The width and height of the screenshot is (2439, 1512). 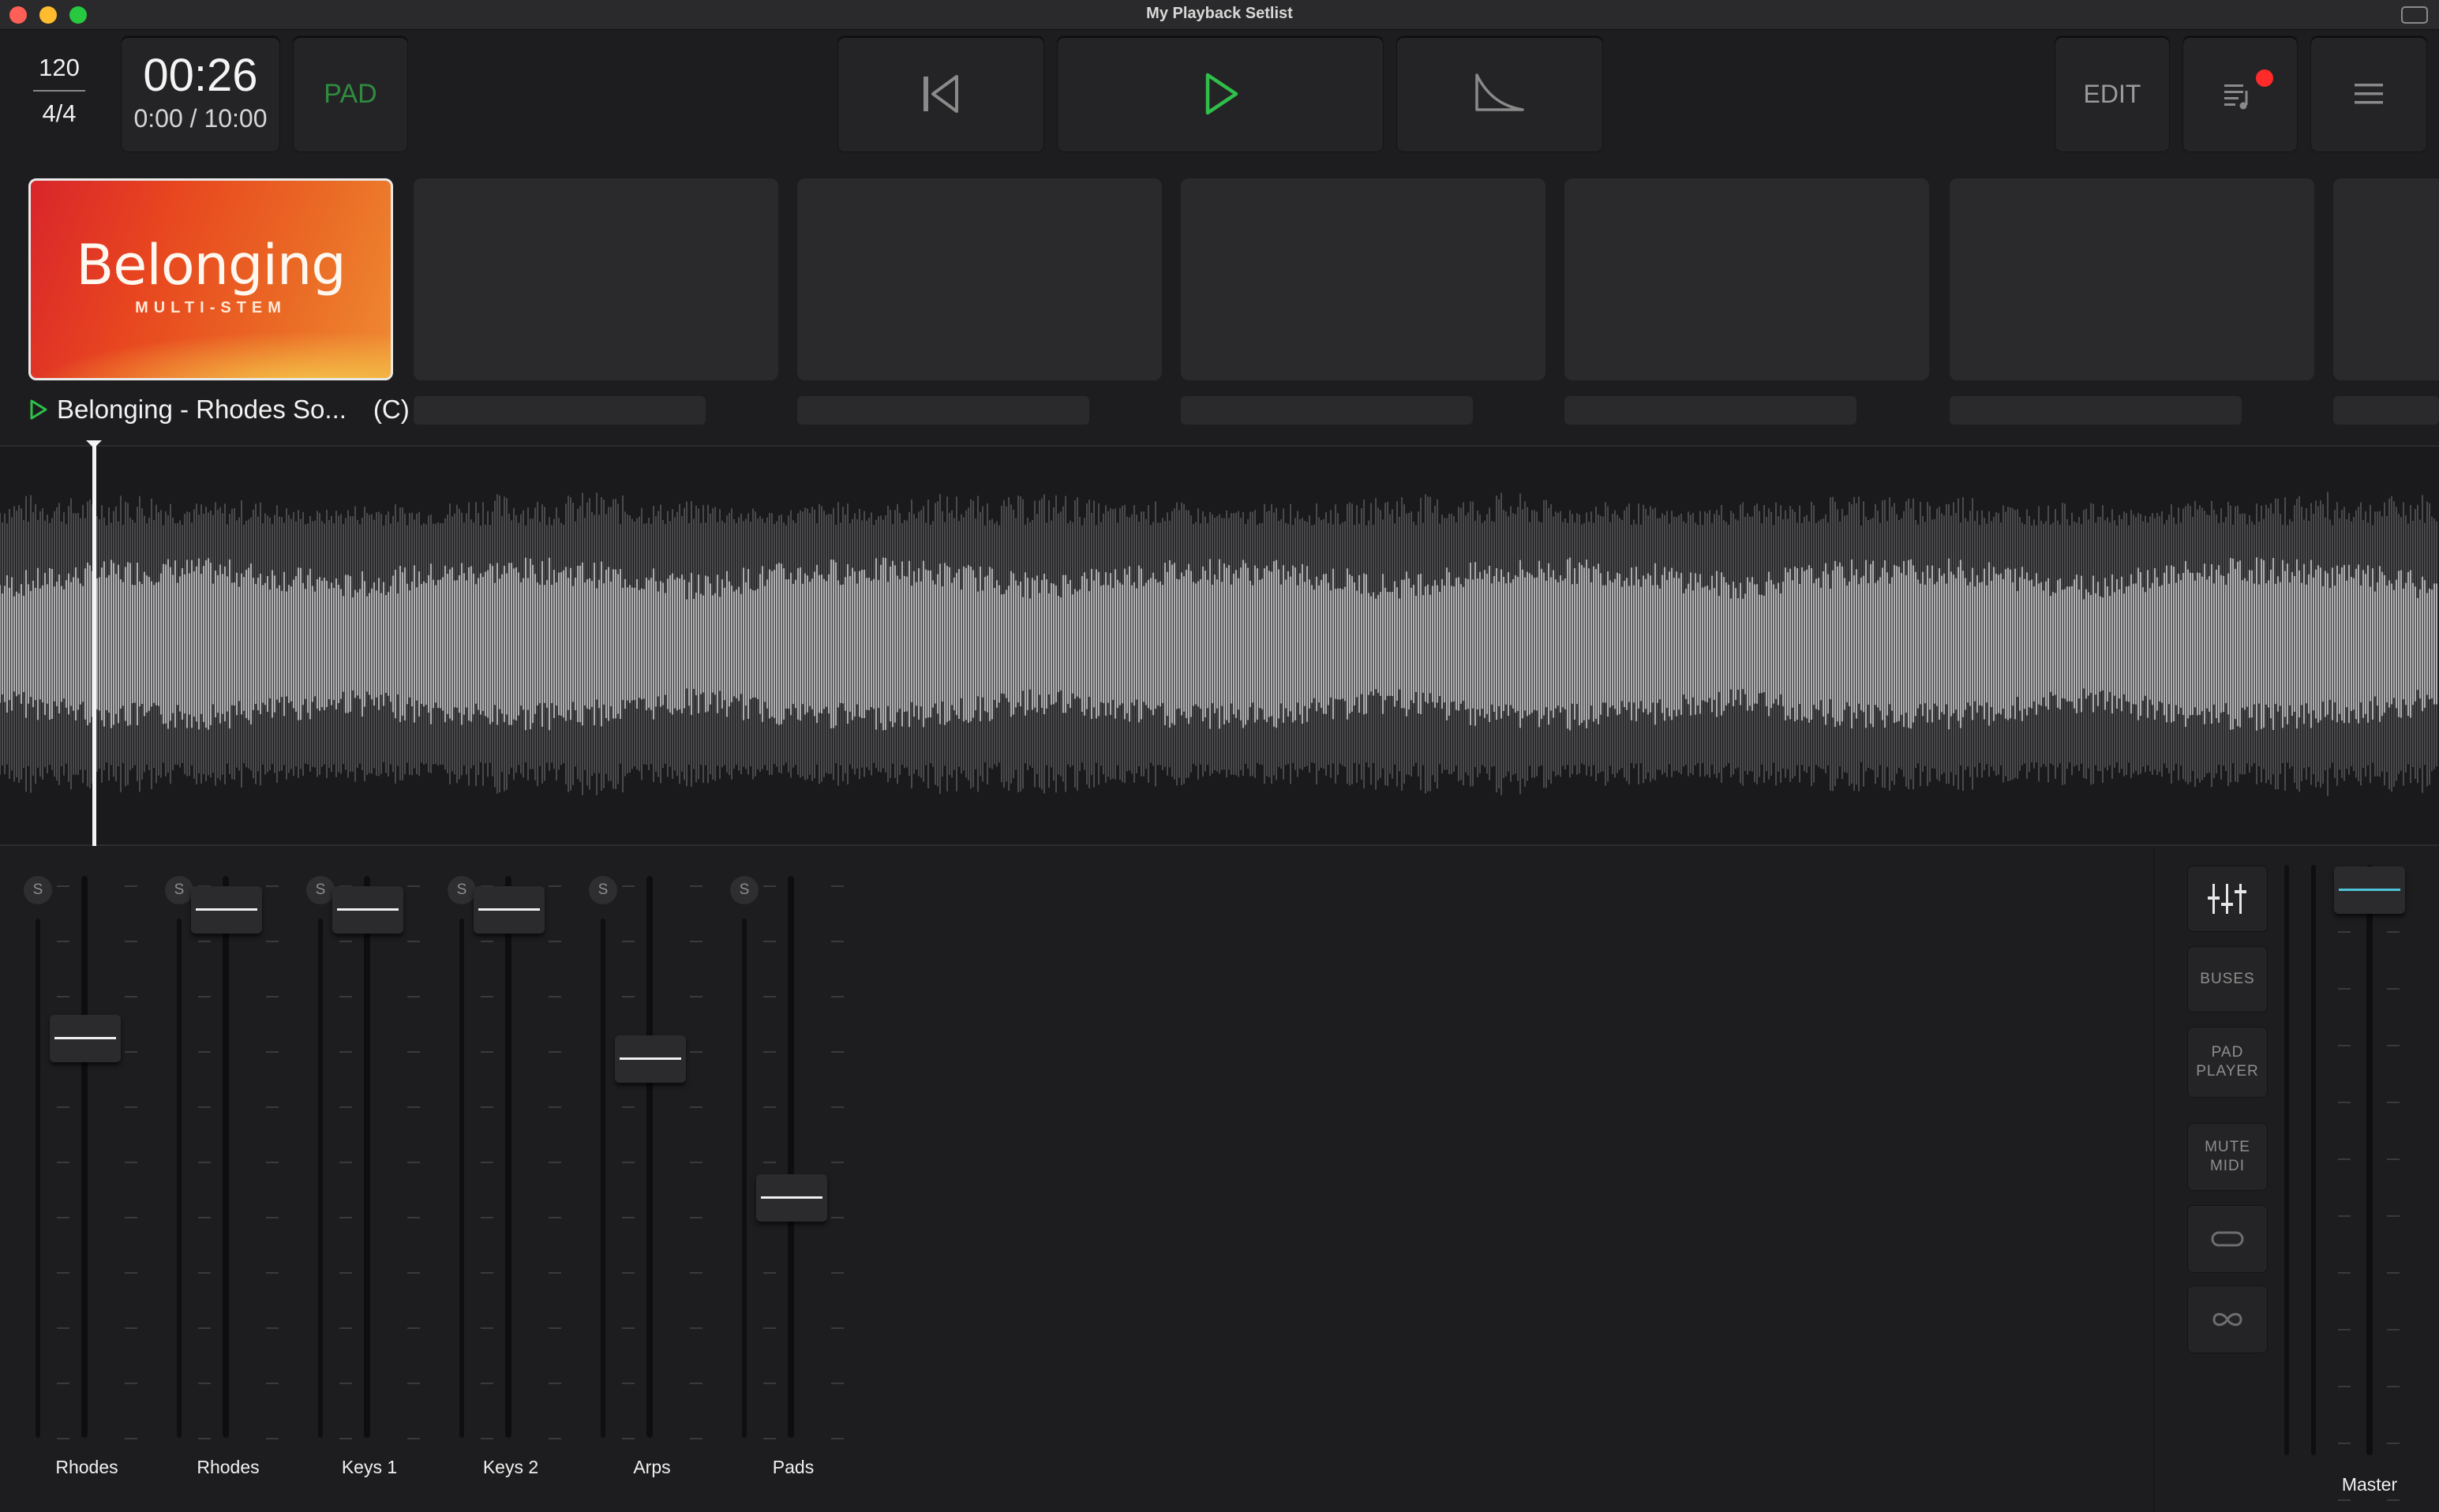 I want to click on mixer-settings-button, so click(x=2227, y=898).